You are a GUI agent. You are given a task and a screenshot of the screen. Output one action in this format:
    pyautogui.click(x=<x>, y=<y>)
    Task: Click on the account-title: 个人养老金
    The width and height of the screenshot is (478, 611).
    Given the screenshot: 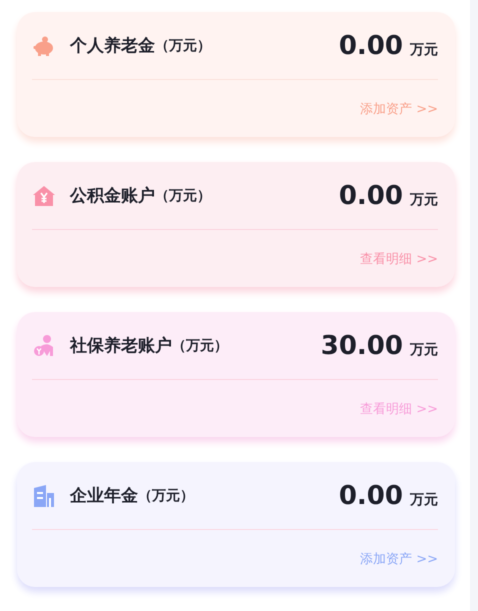 What is the action you would take?
    pyautogui.click(x=112, y=46)
    